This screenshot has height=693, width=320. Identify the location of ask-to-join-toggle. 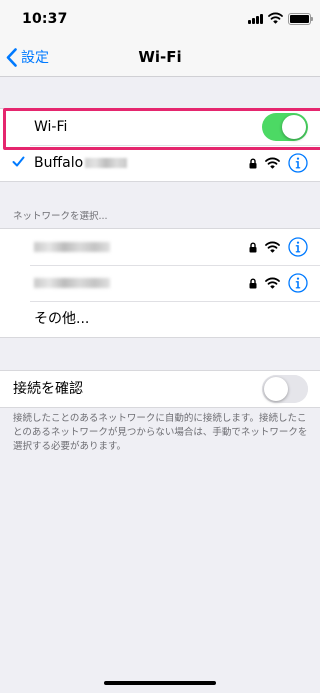
(285, 389).